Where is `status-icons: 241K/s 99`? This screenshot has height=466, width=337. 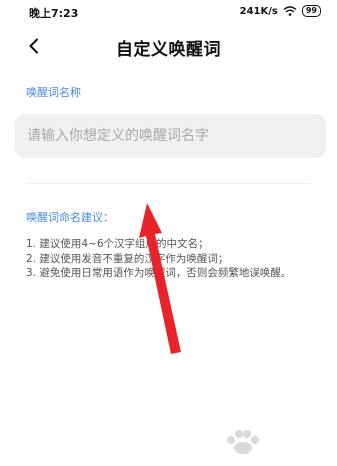 status-icons: 241K/s 99 is located at coordinates (280, 11).